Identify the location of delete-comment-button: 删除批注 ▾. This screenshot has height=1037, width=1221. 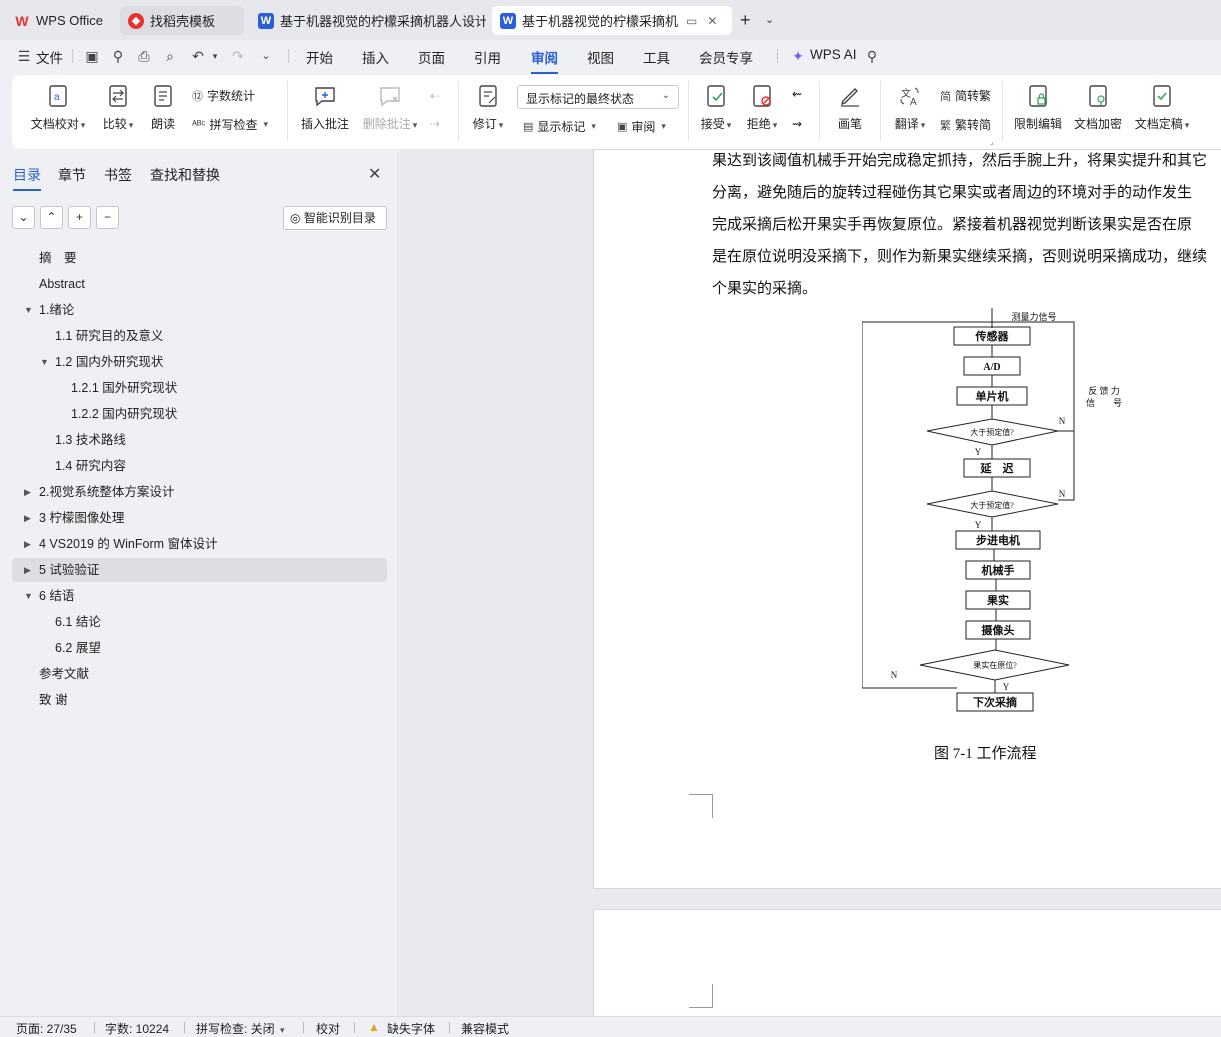
(390, 107).